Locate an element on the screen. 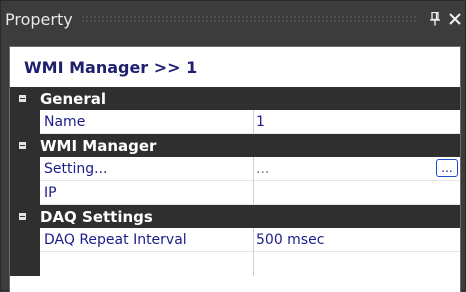 This screenshot has width=466, height=292. category-wmi-manager: WMI Manager is located at coordinates (235, 145).